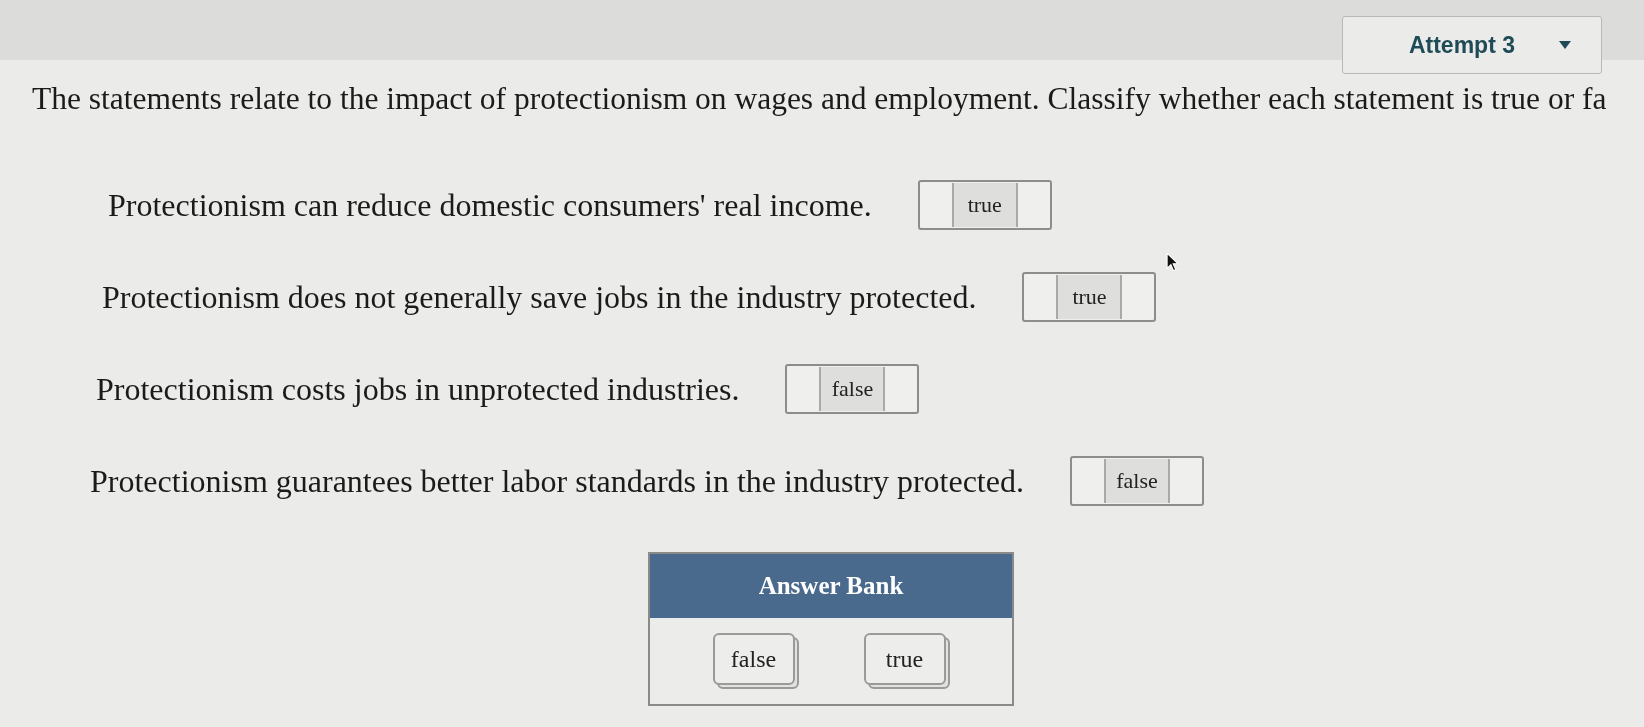 This screenshot has width=1644, height=727. I want to click on statement-text: Protectionism can reduce domestic consumers' real income., so click(490, 205).